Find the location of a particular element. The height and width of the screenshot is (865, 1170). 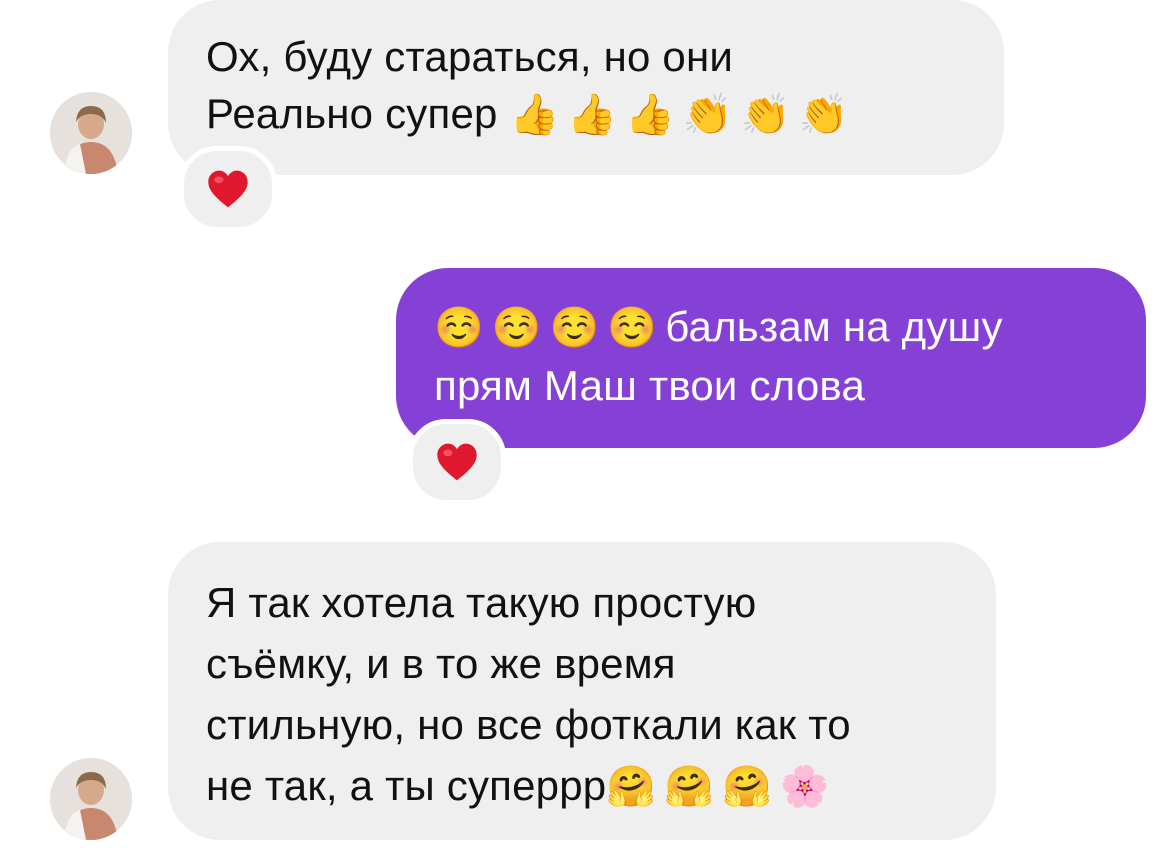

message-text: Реально супер is located at coordinates (352, 113).